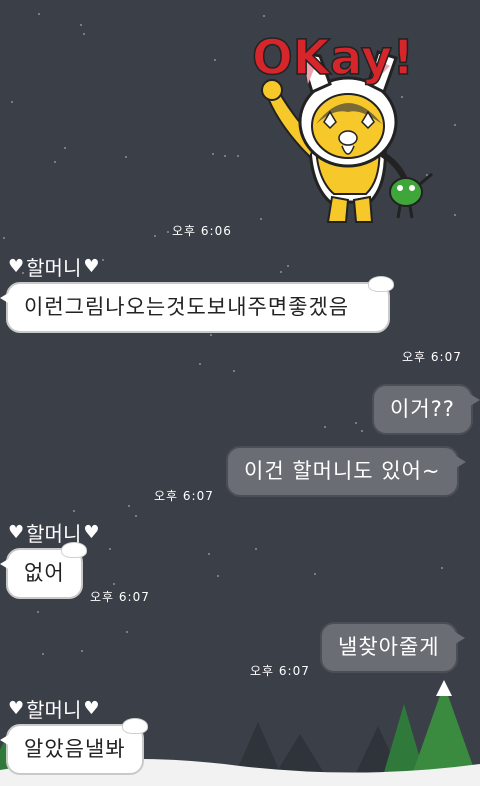 This screenshot has height=786, width=480. Describe the element at coordinates (422, 409) in the screenshot. I see `message-text: 이거??` at that location.